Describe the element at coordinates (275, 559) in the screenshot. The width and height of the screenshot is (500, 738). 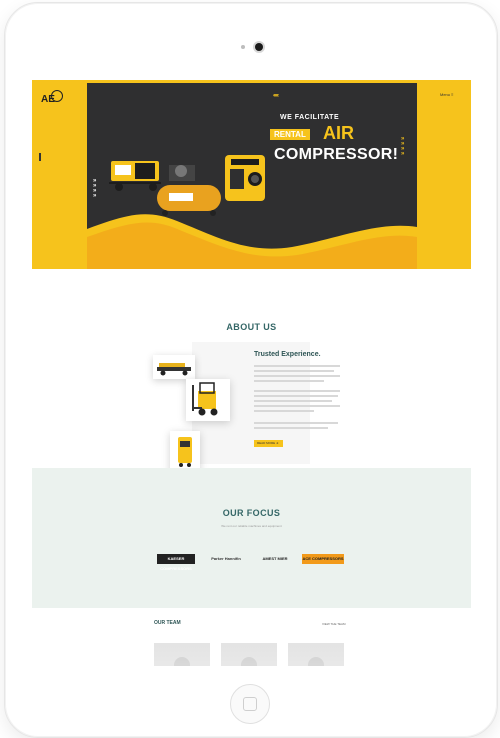
I see `brand-logo-amest: AMEST MIER` at that location.